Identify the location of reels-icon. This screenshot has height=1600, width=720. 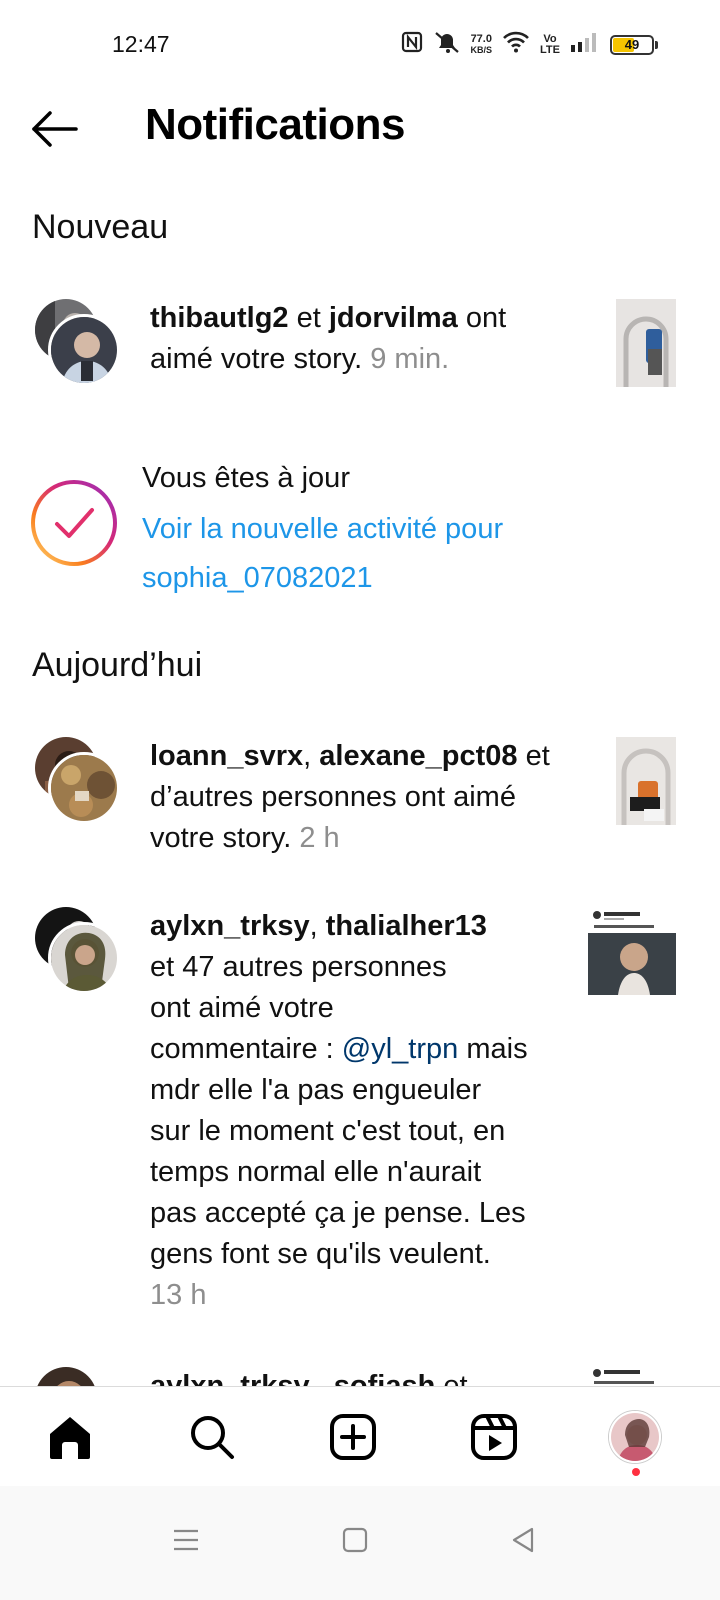
(494, 1437).